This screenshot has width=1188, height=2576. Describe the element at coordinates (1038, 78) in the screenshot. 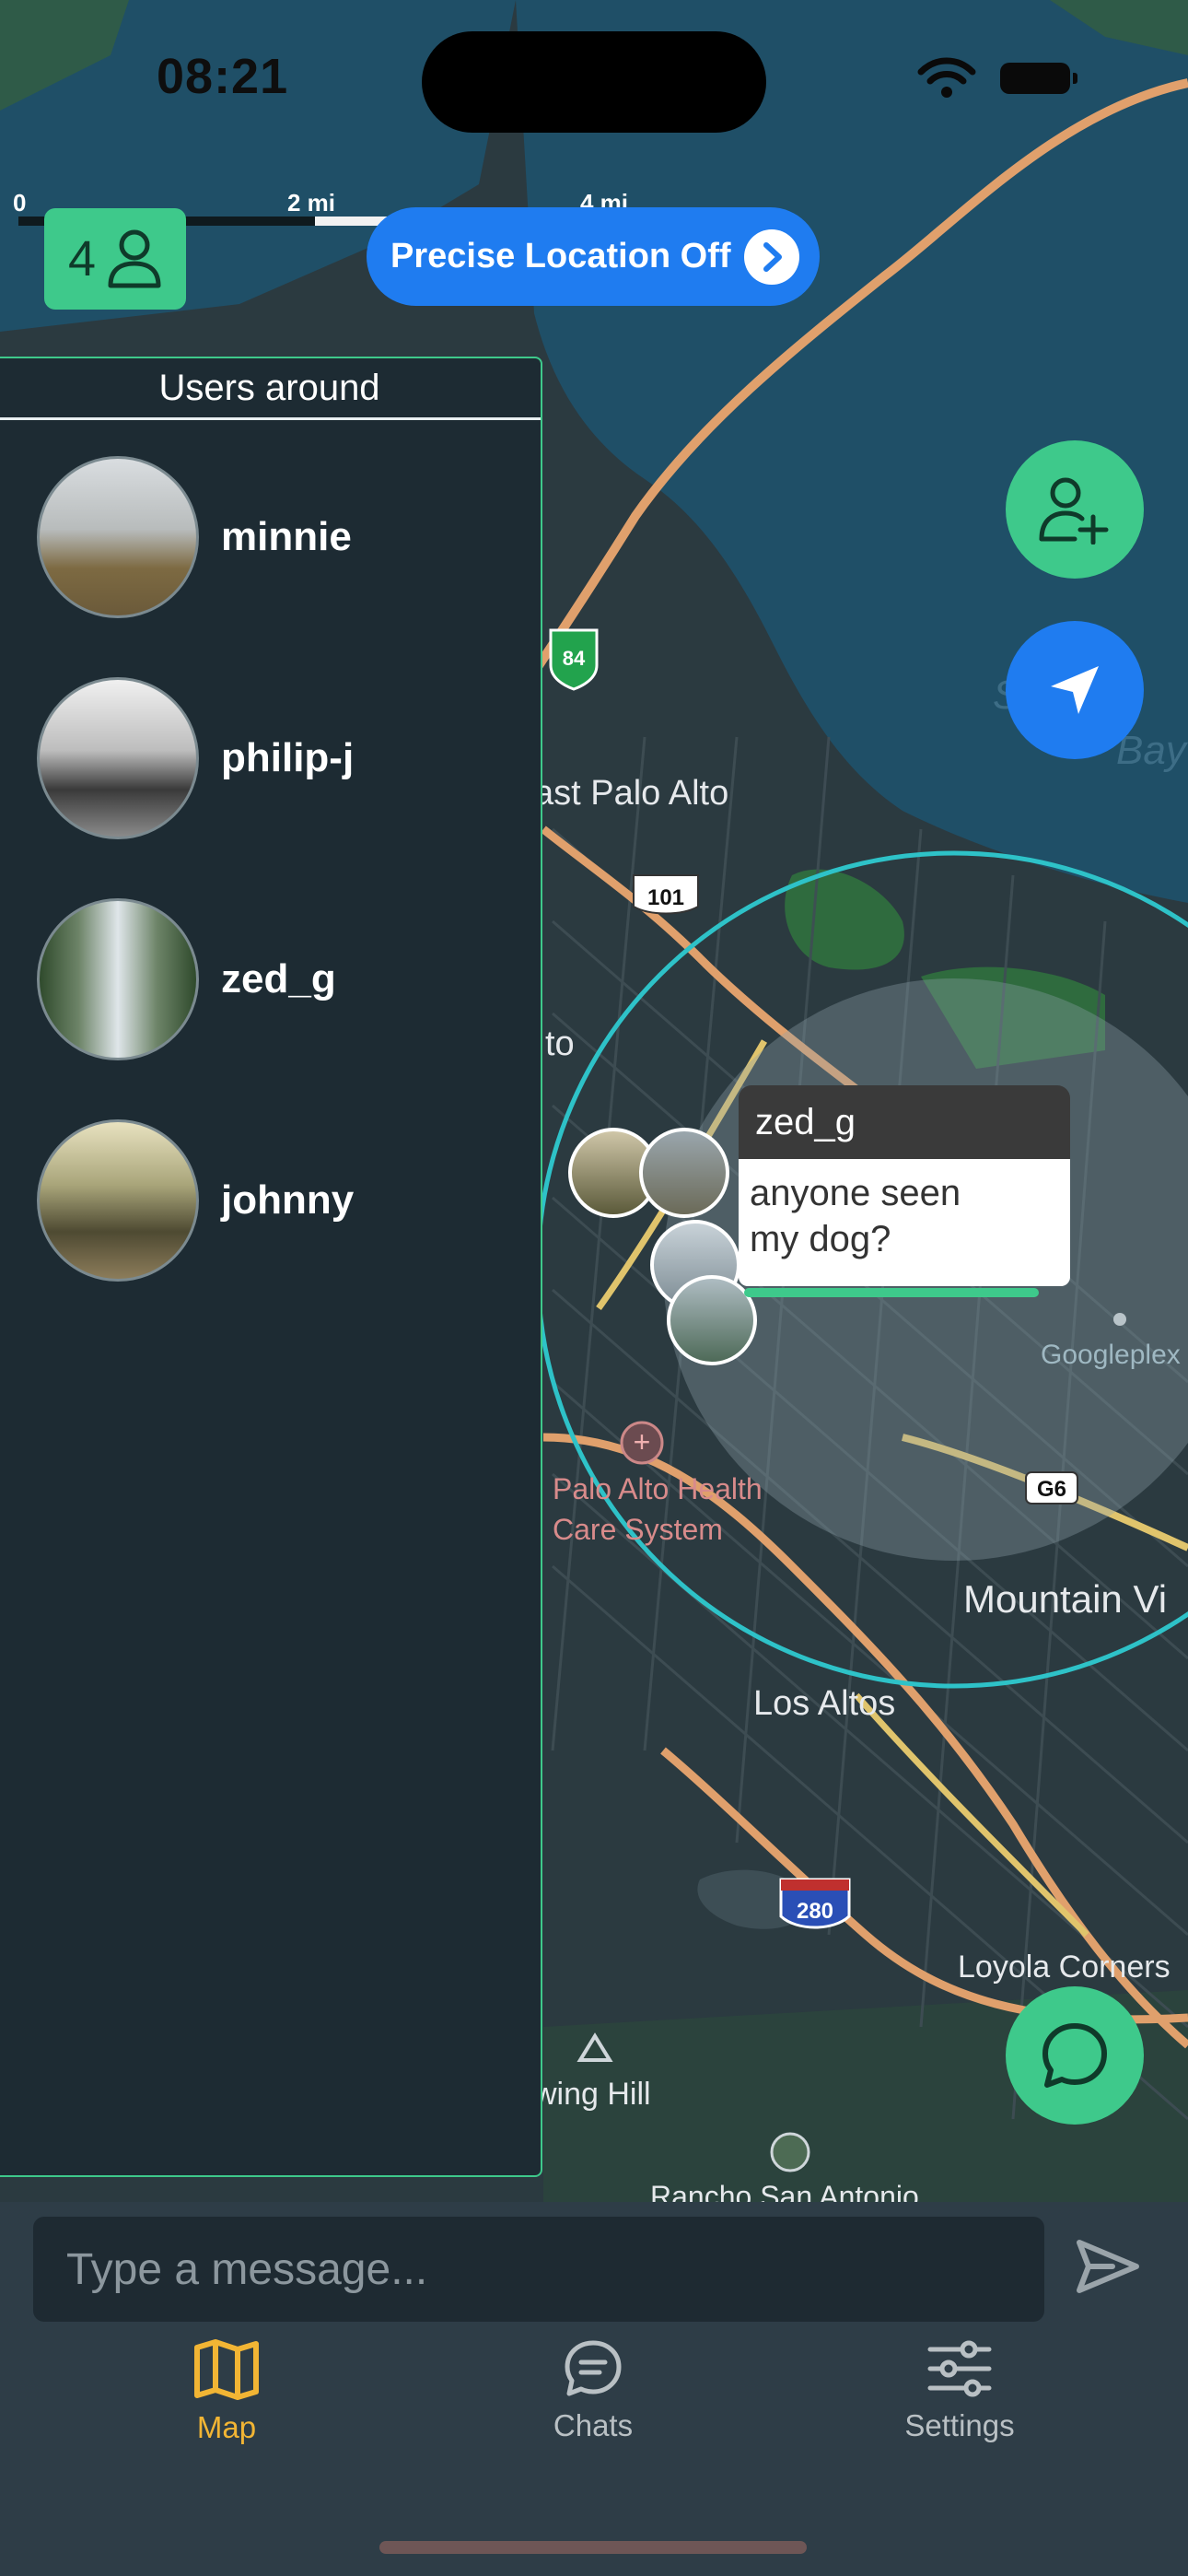

I see `battery-icon` at that location.